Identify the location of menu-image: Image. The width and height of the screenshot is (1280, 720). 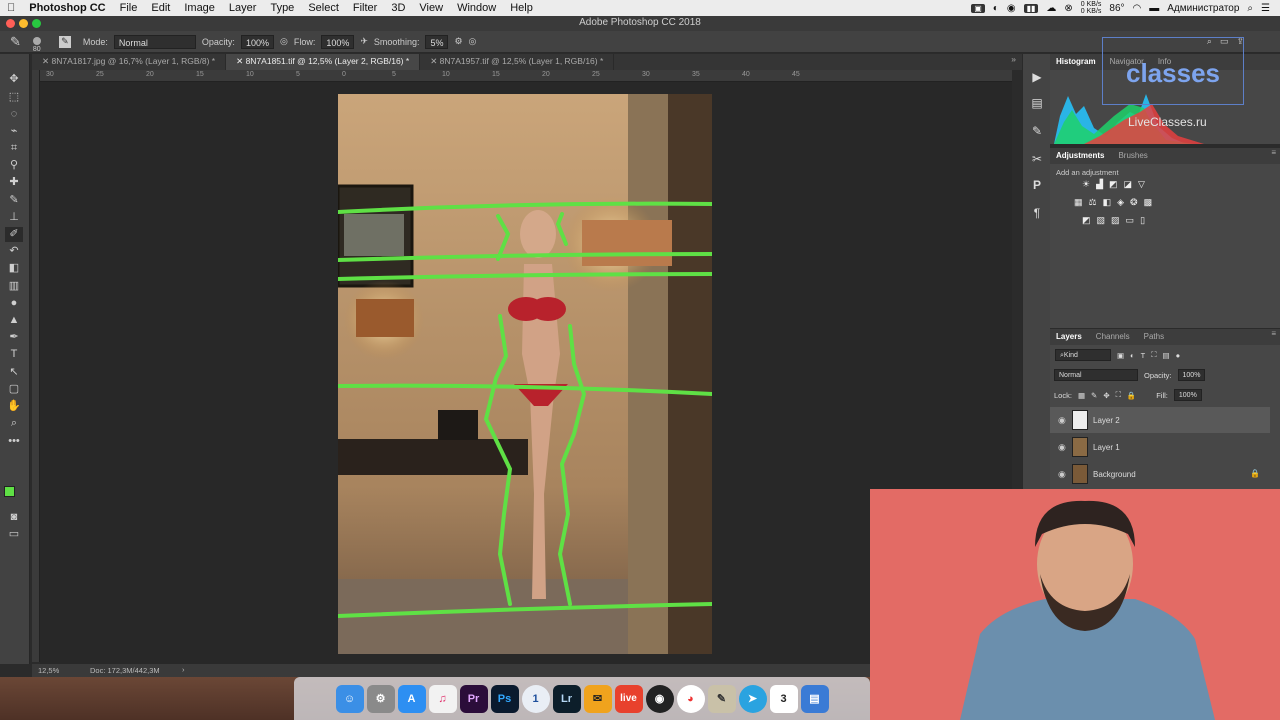
(199, 8).